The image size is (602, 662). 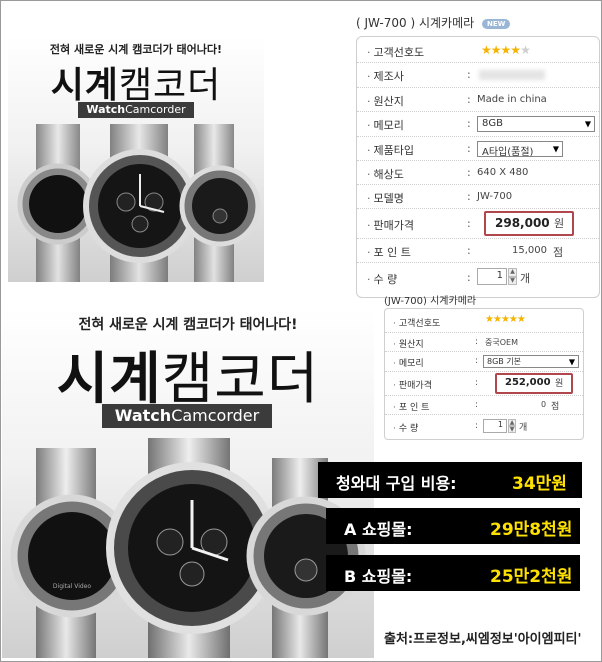 I want to click on watches-illustration, so click(x=139, y=203).